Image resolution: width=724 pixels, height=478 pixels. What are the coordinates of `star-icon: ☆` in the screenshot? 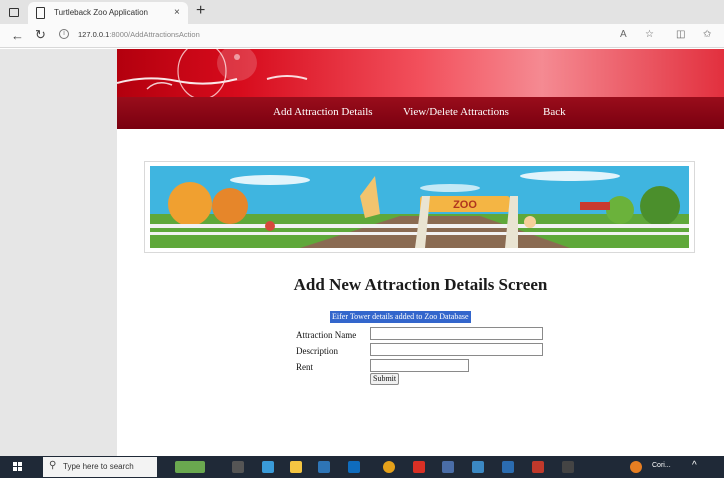 It's located at (649, 34).